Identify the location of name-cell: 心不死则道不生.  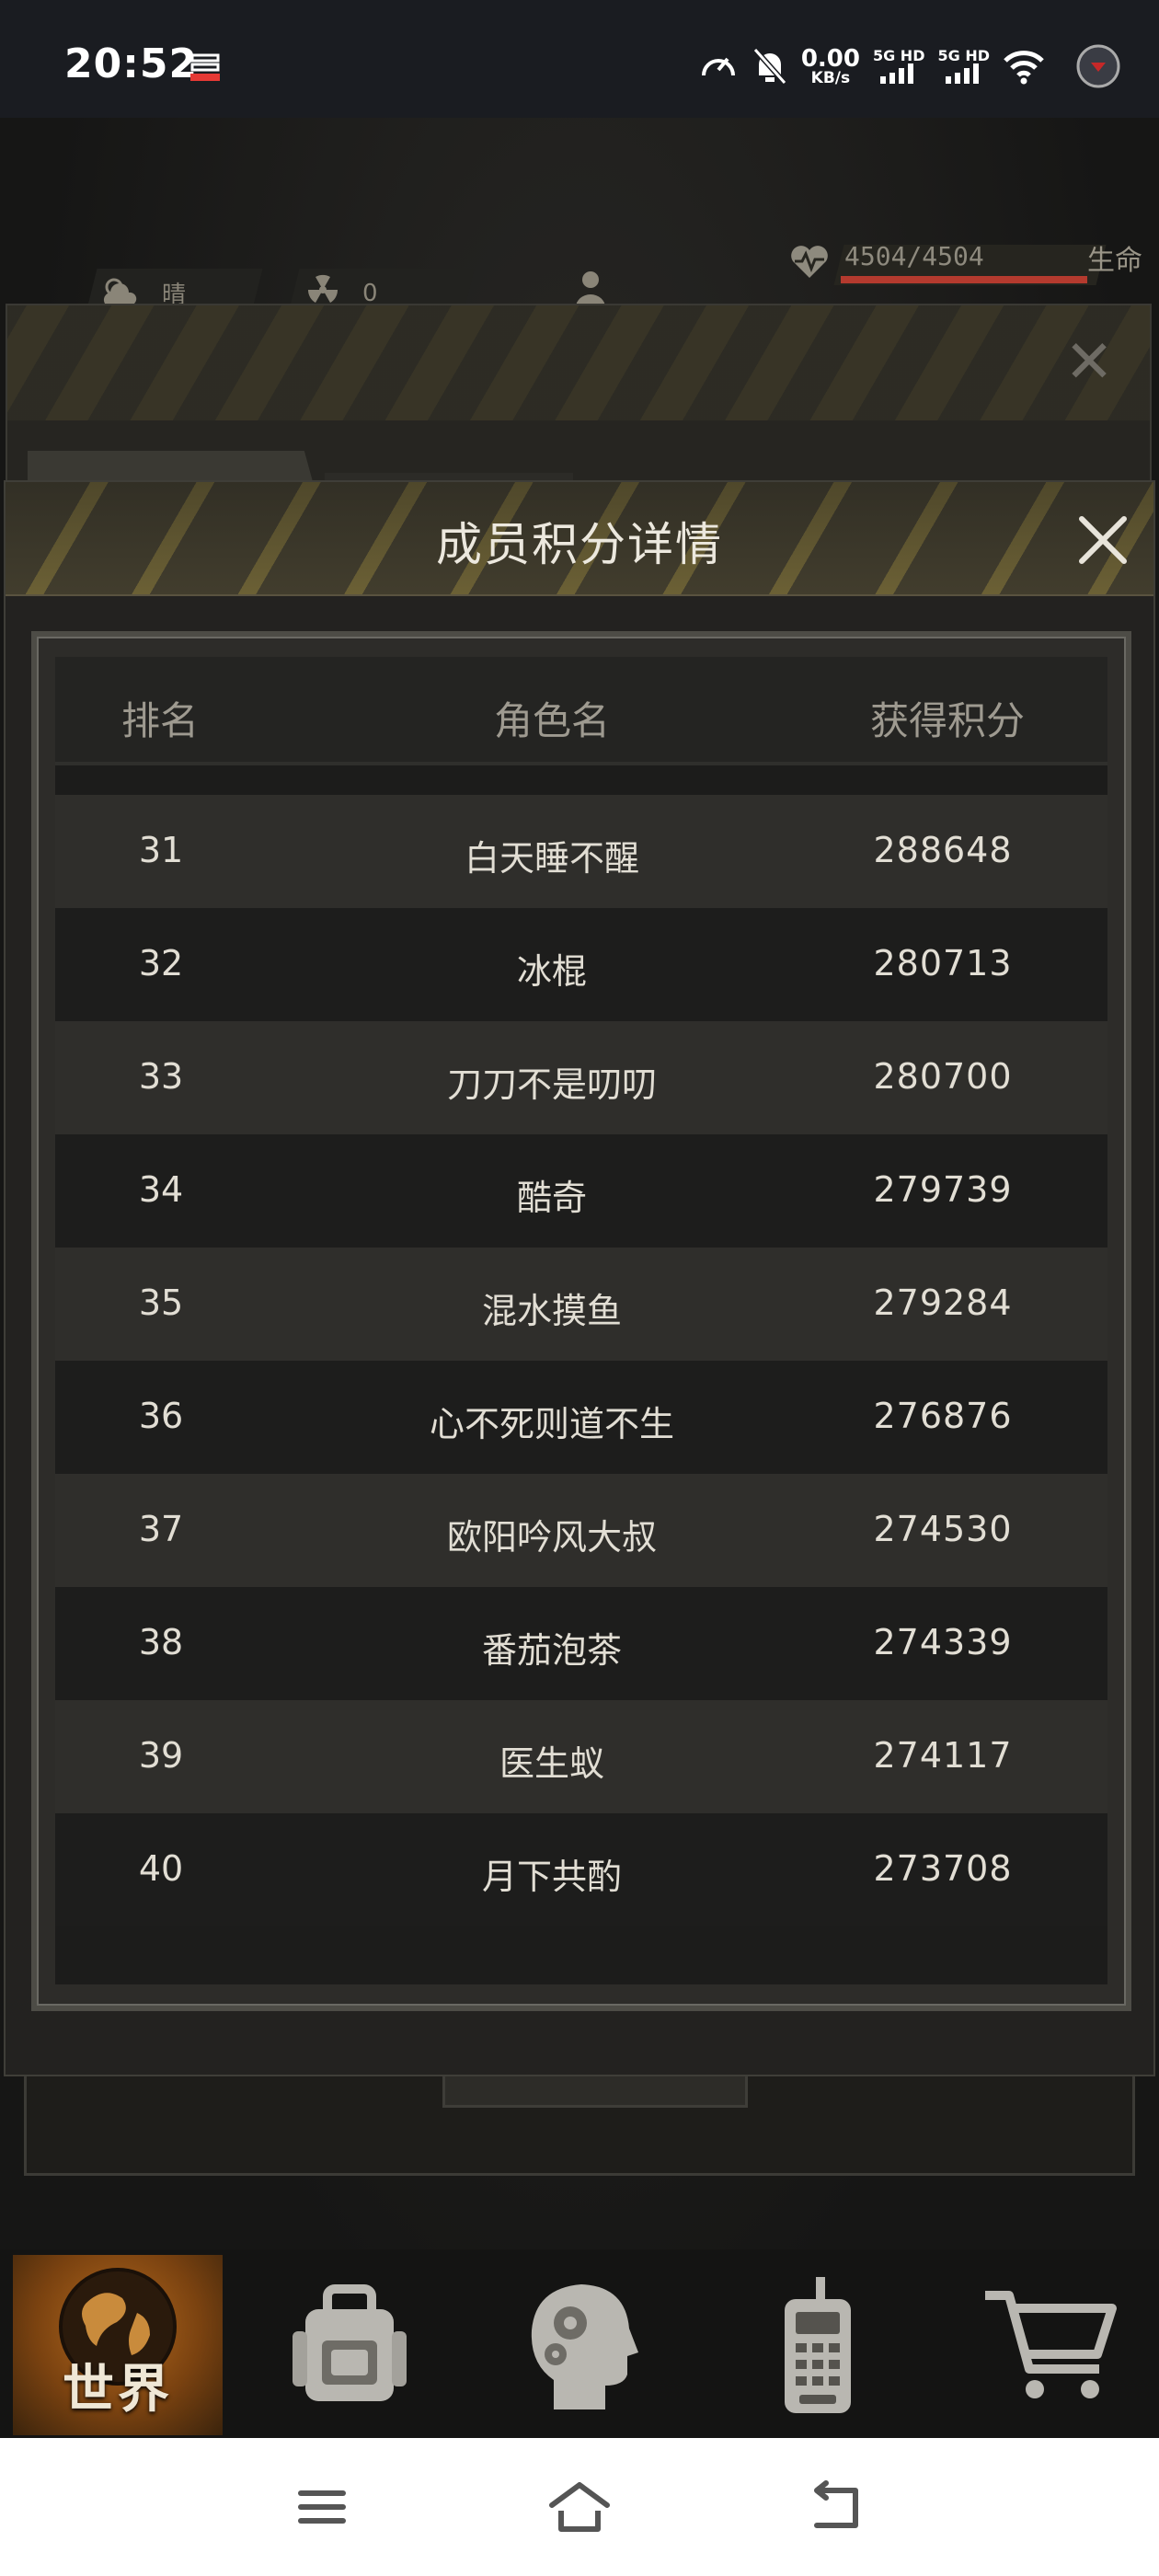
(551, 1424).